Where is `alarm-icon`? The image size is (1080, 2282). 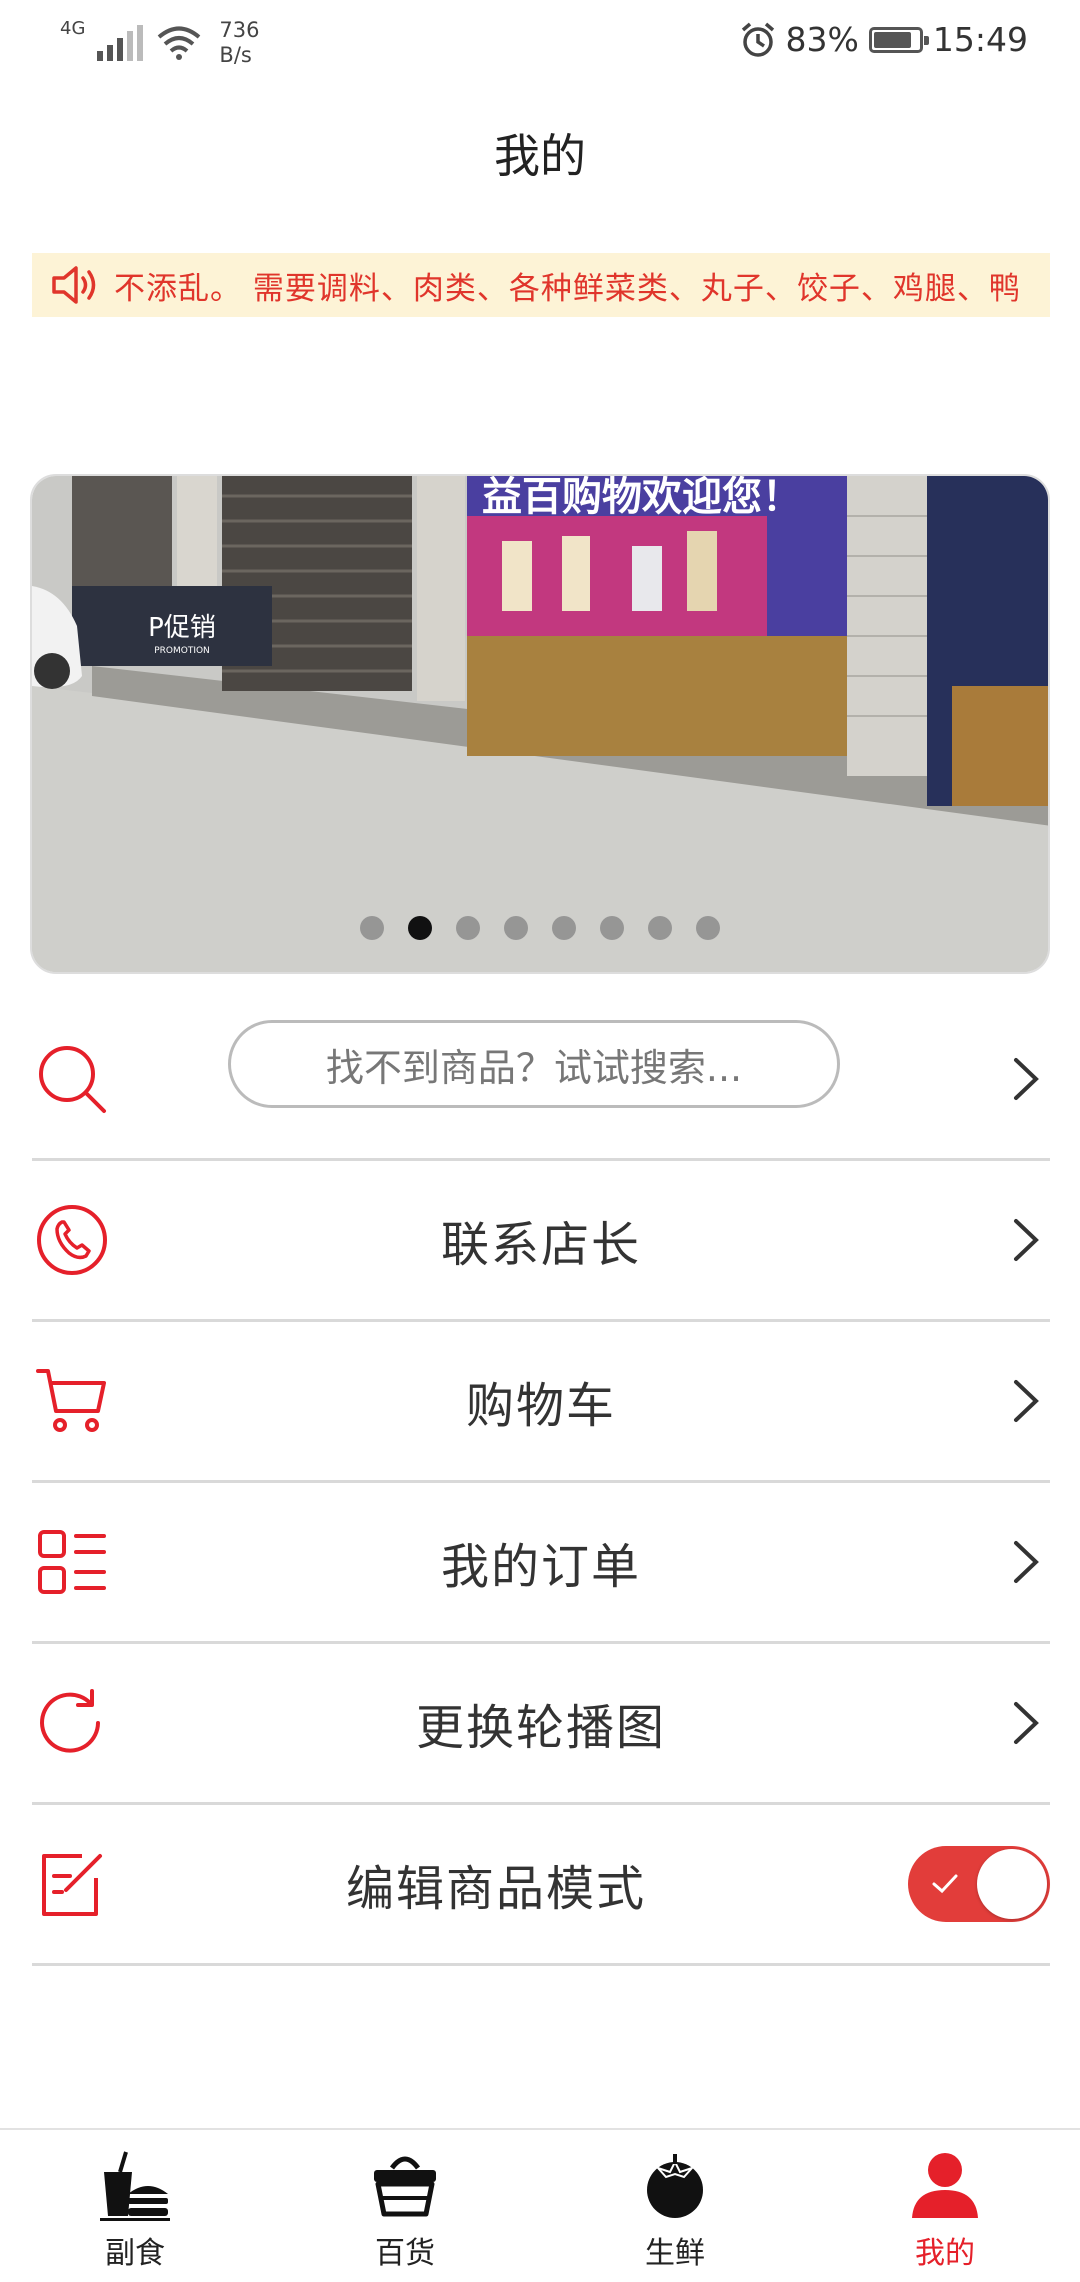 alarm-icon is located at coordinates (757, 39).